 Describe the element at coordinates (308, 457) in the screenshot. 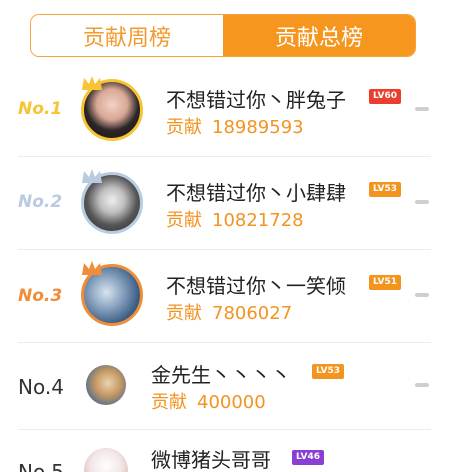

I see `level-badge: LV46` at that location.